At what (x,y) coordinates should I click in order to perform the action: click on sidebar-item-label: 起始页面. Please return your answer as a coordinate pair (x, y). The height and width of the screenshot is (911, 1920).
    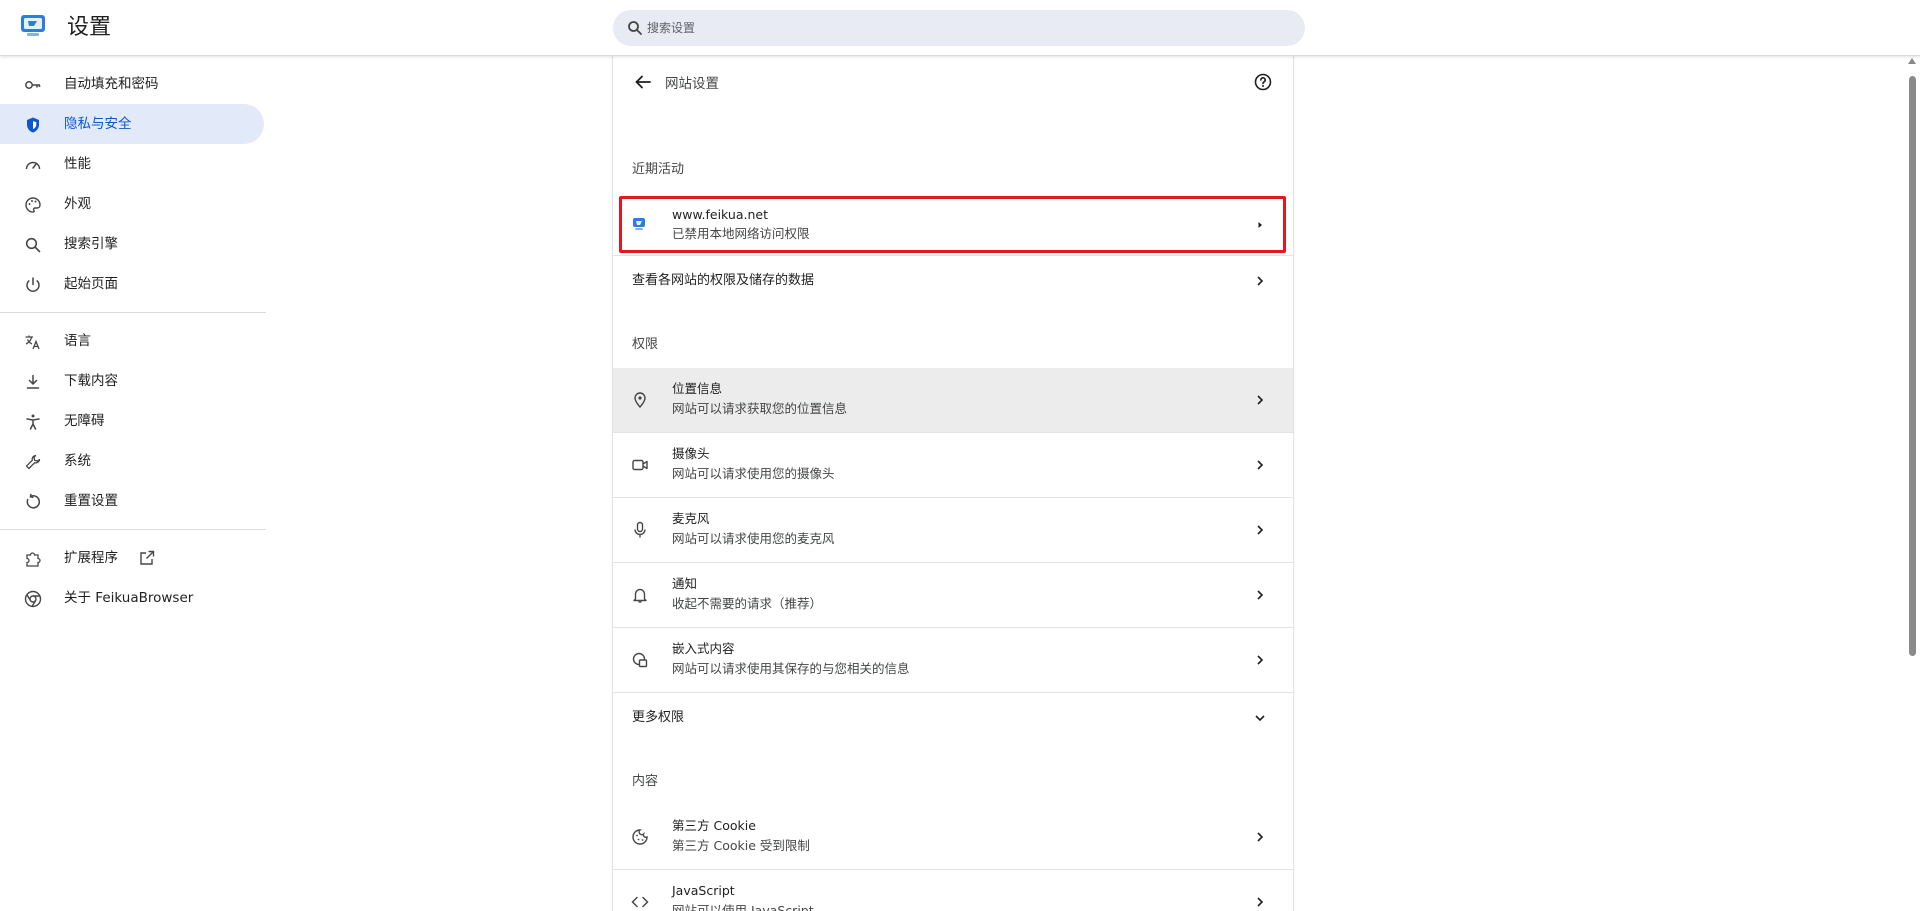
    Looking at the image, I should click on (91, 284).